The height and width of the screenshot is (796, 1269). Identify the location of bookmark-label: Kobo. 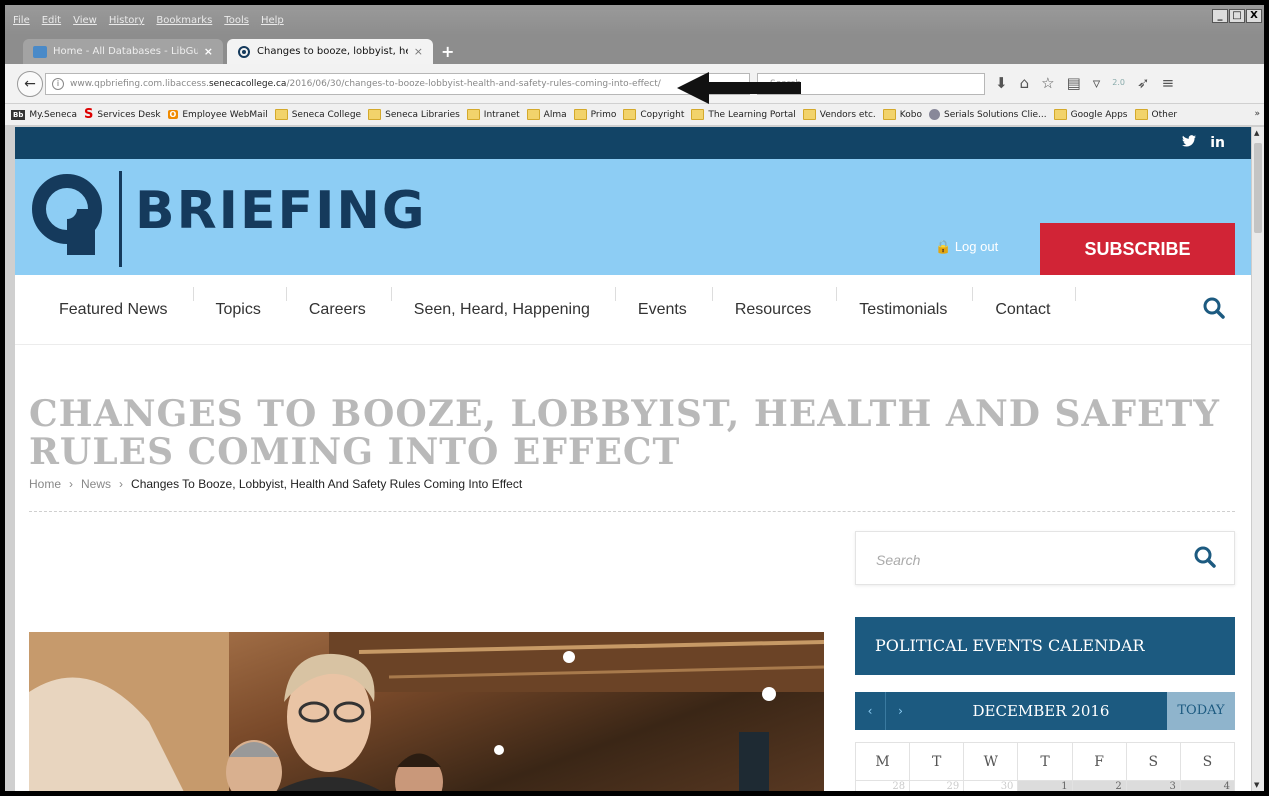
(910, 114).